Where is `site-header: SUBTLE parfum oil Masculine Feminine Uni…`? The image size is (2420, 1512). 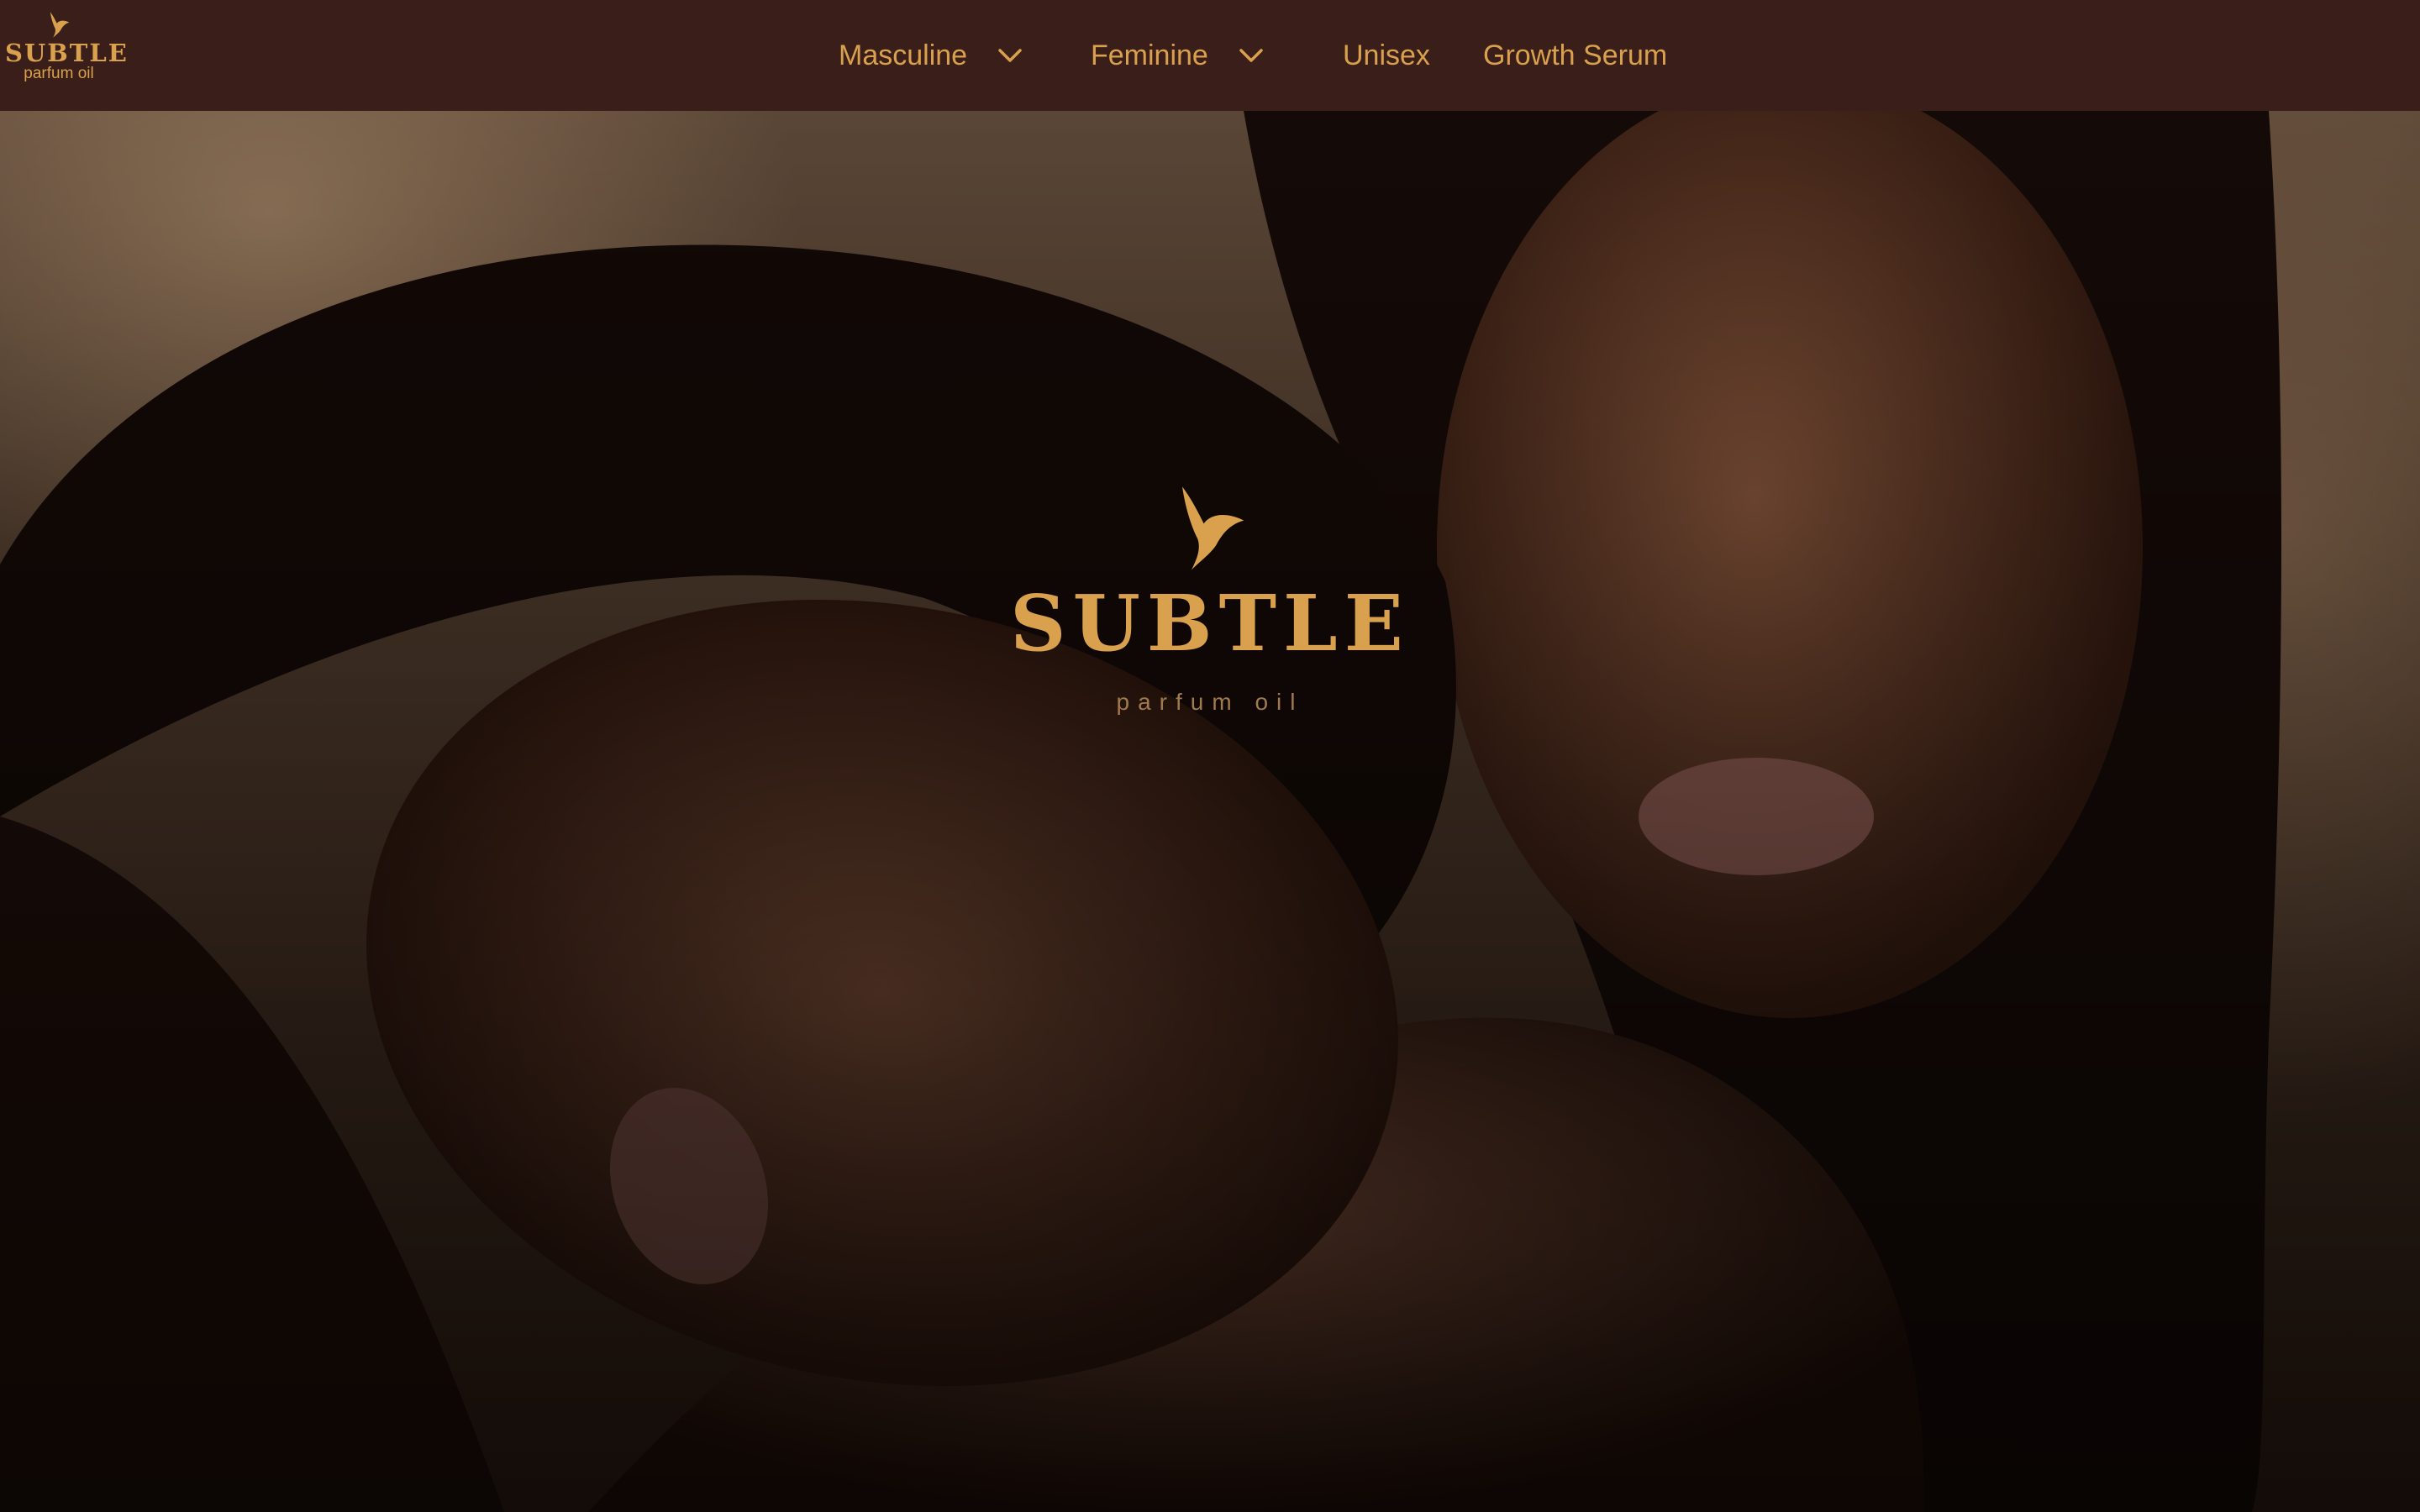
site-header: SUBTLE parfum oil Masculine Feminine Uni… is located at coordinates (1210, 55).